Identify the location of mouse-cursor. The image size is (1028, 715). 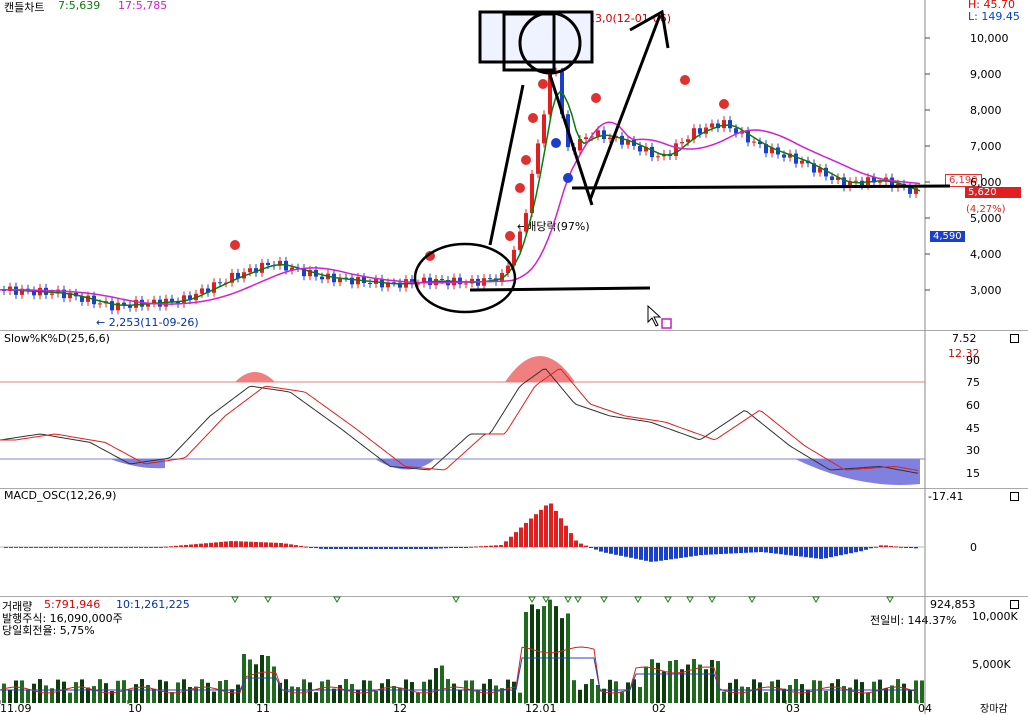
(654, 315).